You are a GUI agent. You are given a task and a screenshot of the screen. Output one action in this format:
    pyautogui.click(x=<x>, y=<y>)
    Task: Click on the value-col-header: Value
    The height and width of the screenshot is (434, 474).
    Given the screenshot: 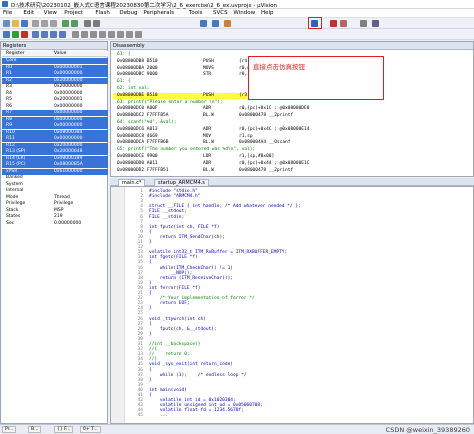 What is the action you would take?
    pyautogui.click(x=60, y=53)
    